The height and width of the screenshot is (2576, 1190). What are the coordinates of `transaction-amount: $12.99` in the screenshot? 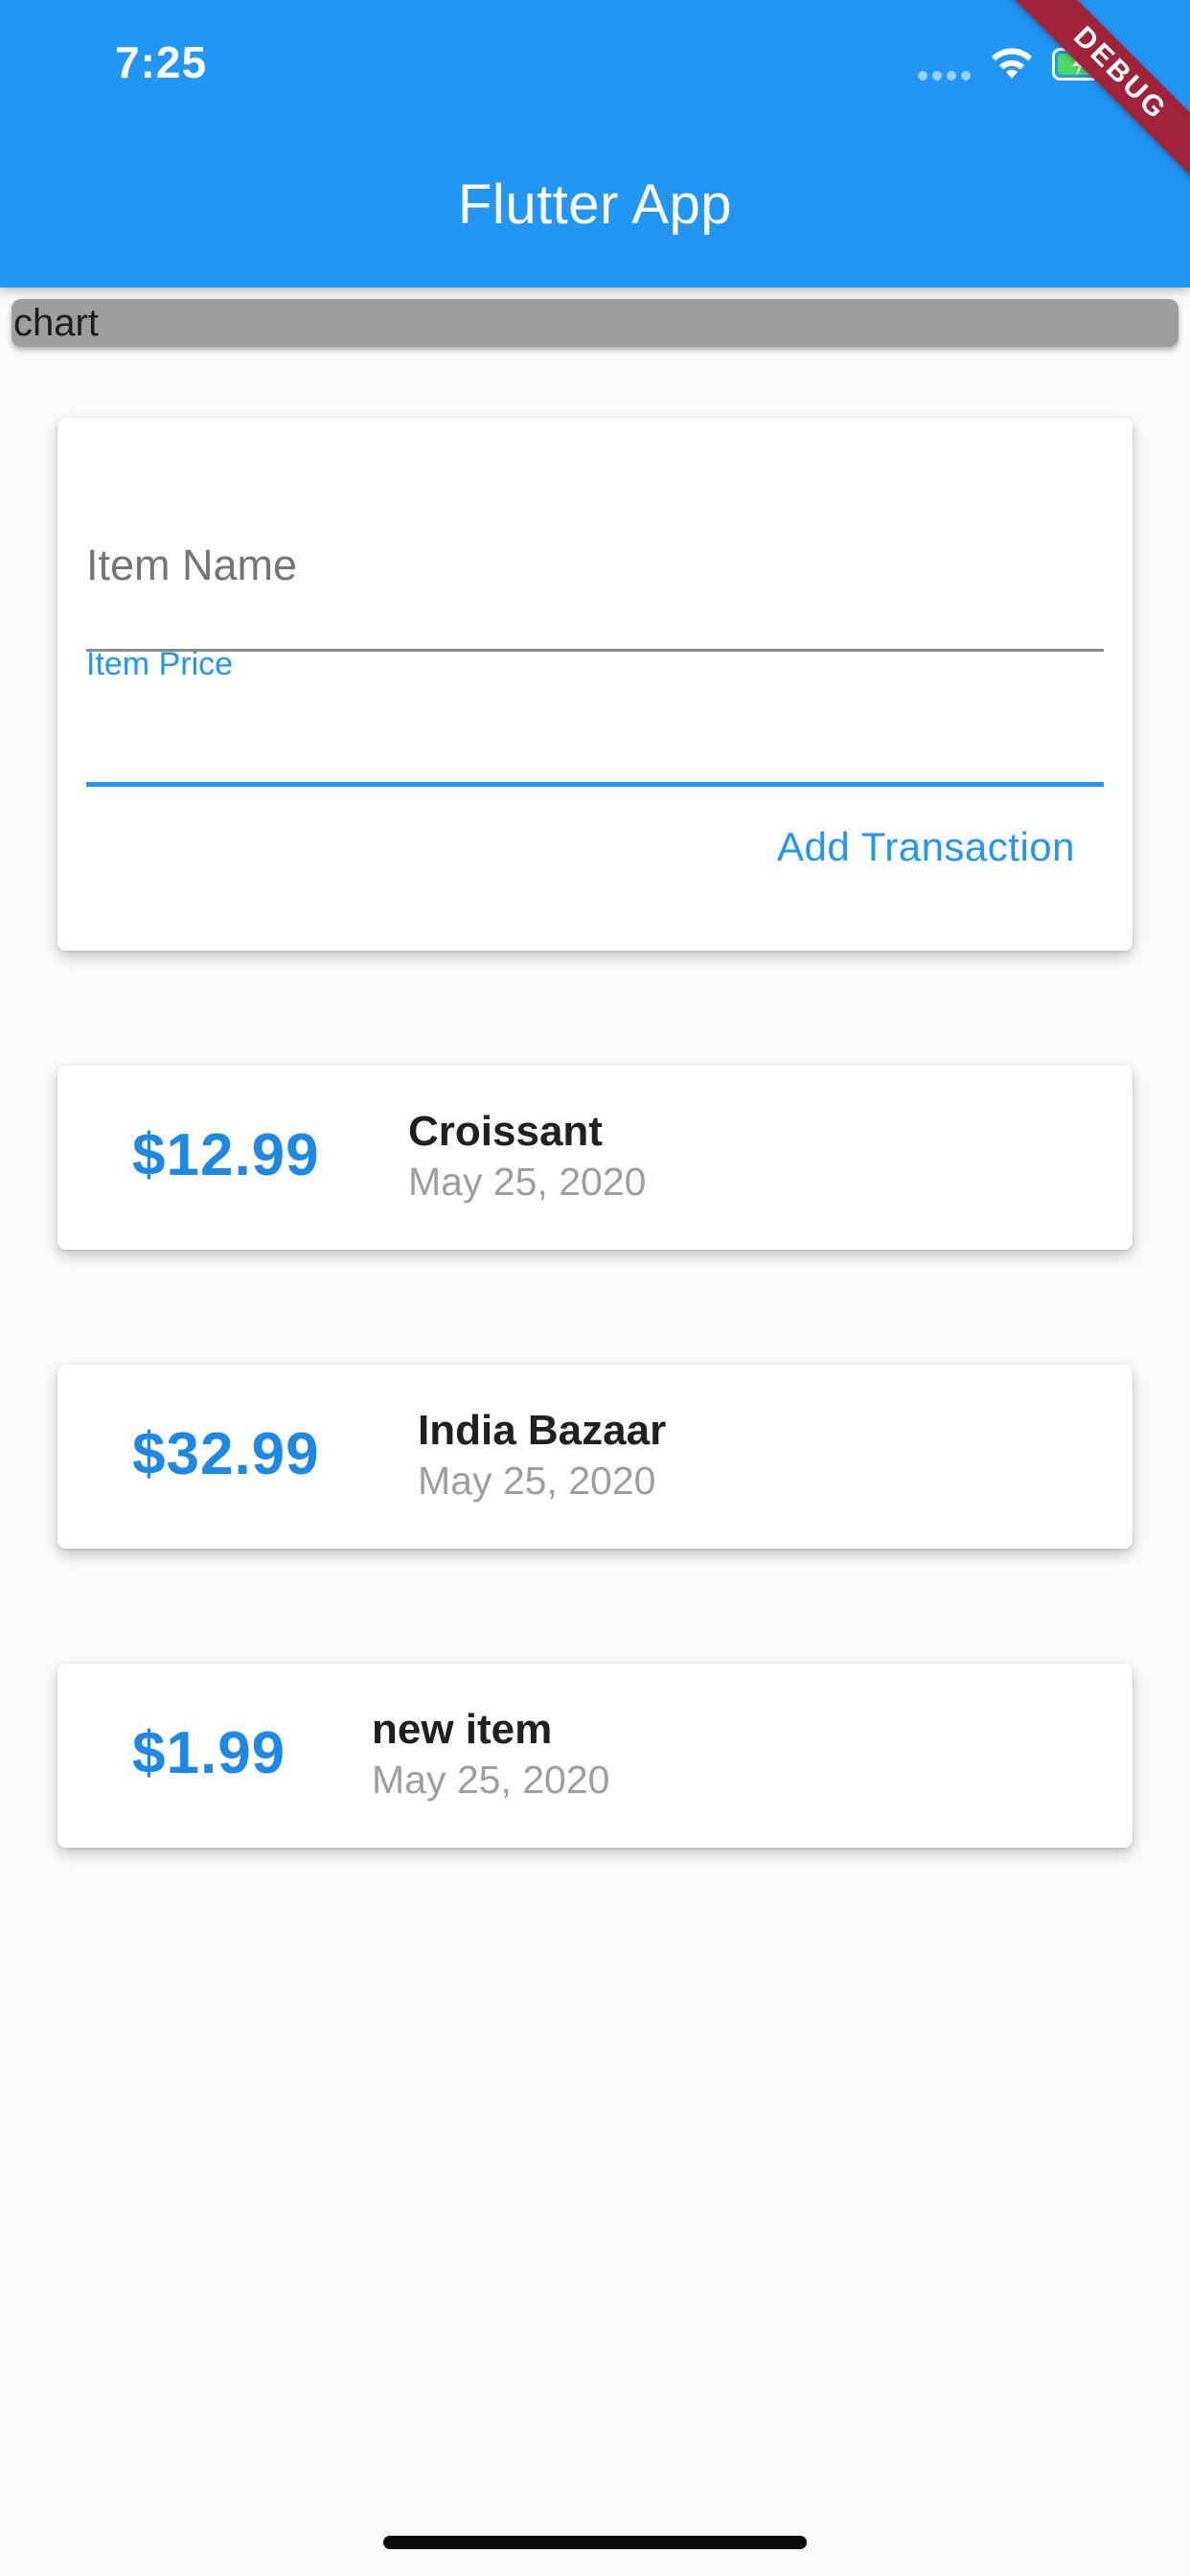 It's located at (226, 1155).